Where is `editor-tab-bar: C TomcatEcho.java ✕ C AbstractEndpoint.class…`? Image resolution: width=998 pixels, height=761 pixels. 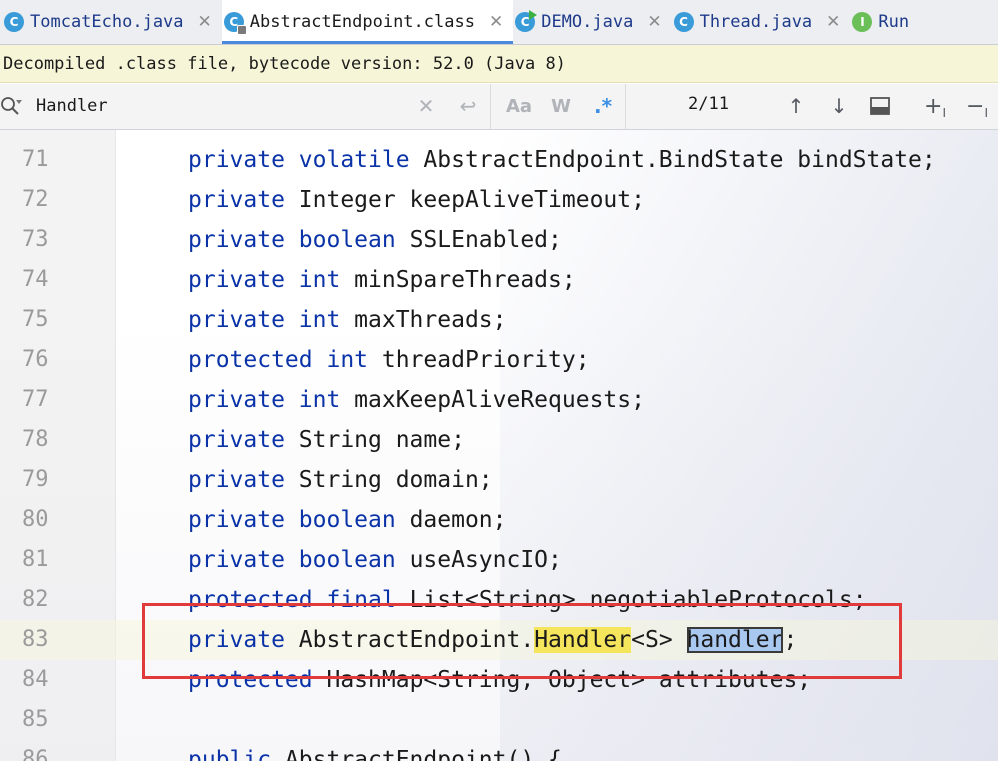 editor-tab-bar: C TomcatEcho.java ✕ C AbstractEndpoint.class… is located at coordinates (499, 22).